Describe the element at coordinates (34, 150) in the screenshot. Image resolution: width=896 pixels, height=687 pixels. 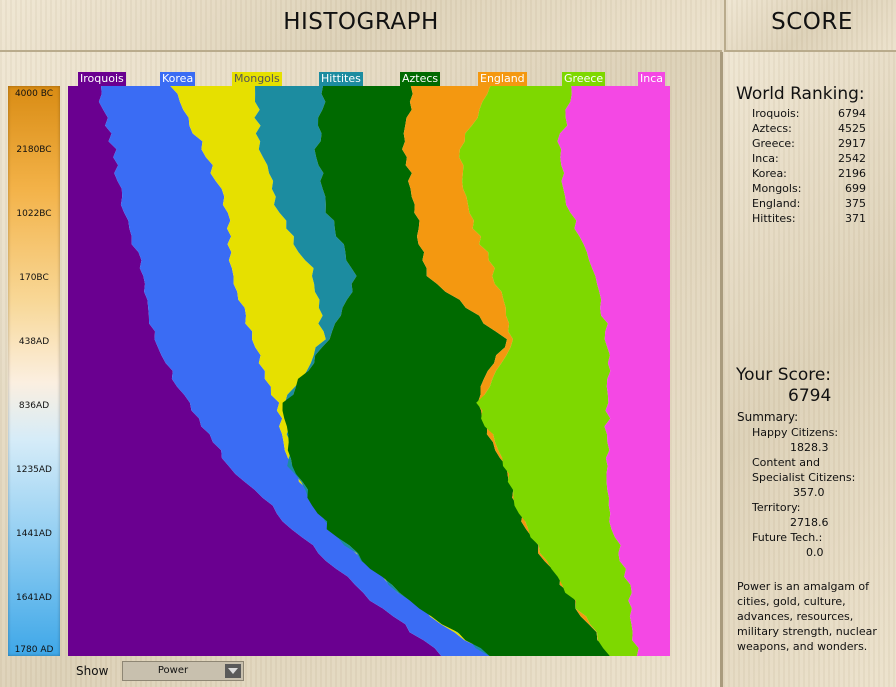
I see `timeline-label: 2180BC` at that location.